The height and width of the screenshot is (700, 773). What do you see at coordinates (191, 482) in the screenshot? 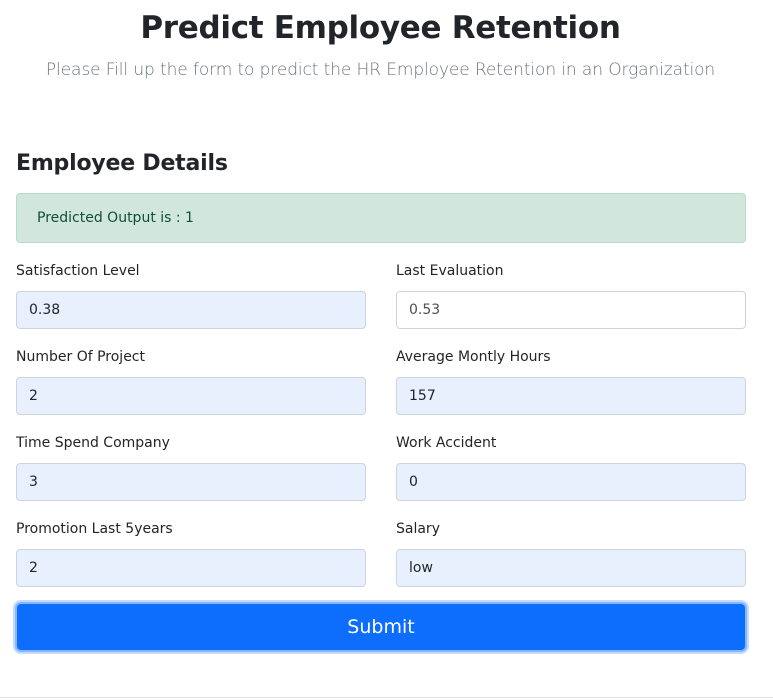
I see `time-spend-company-input` at bounding box center [191, 482].